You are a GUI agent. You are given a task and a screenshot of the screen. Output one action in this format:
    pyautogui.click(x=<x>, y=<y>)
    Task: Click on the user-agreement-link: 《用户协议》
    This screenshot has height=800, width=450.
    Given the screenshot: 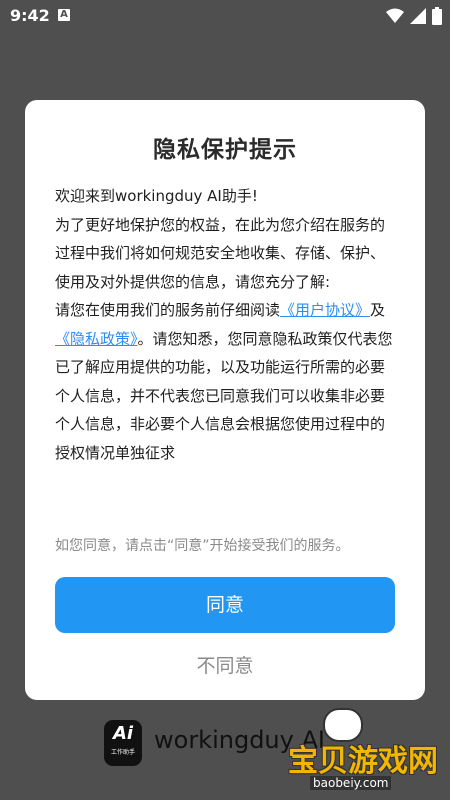 What is the action you would take?
    pyautogui.click(x=325, y=310)
    